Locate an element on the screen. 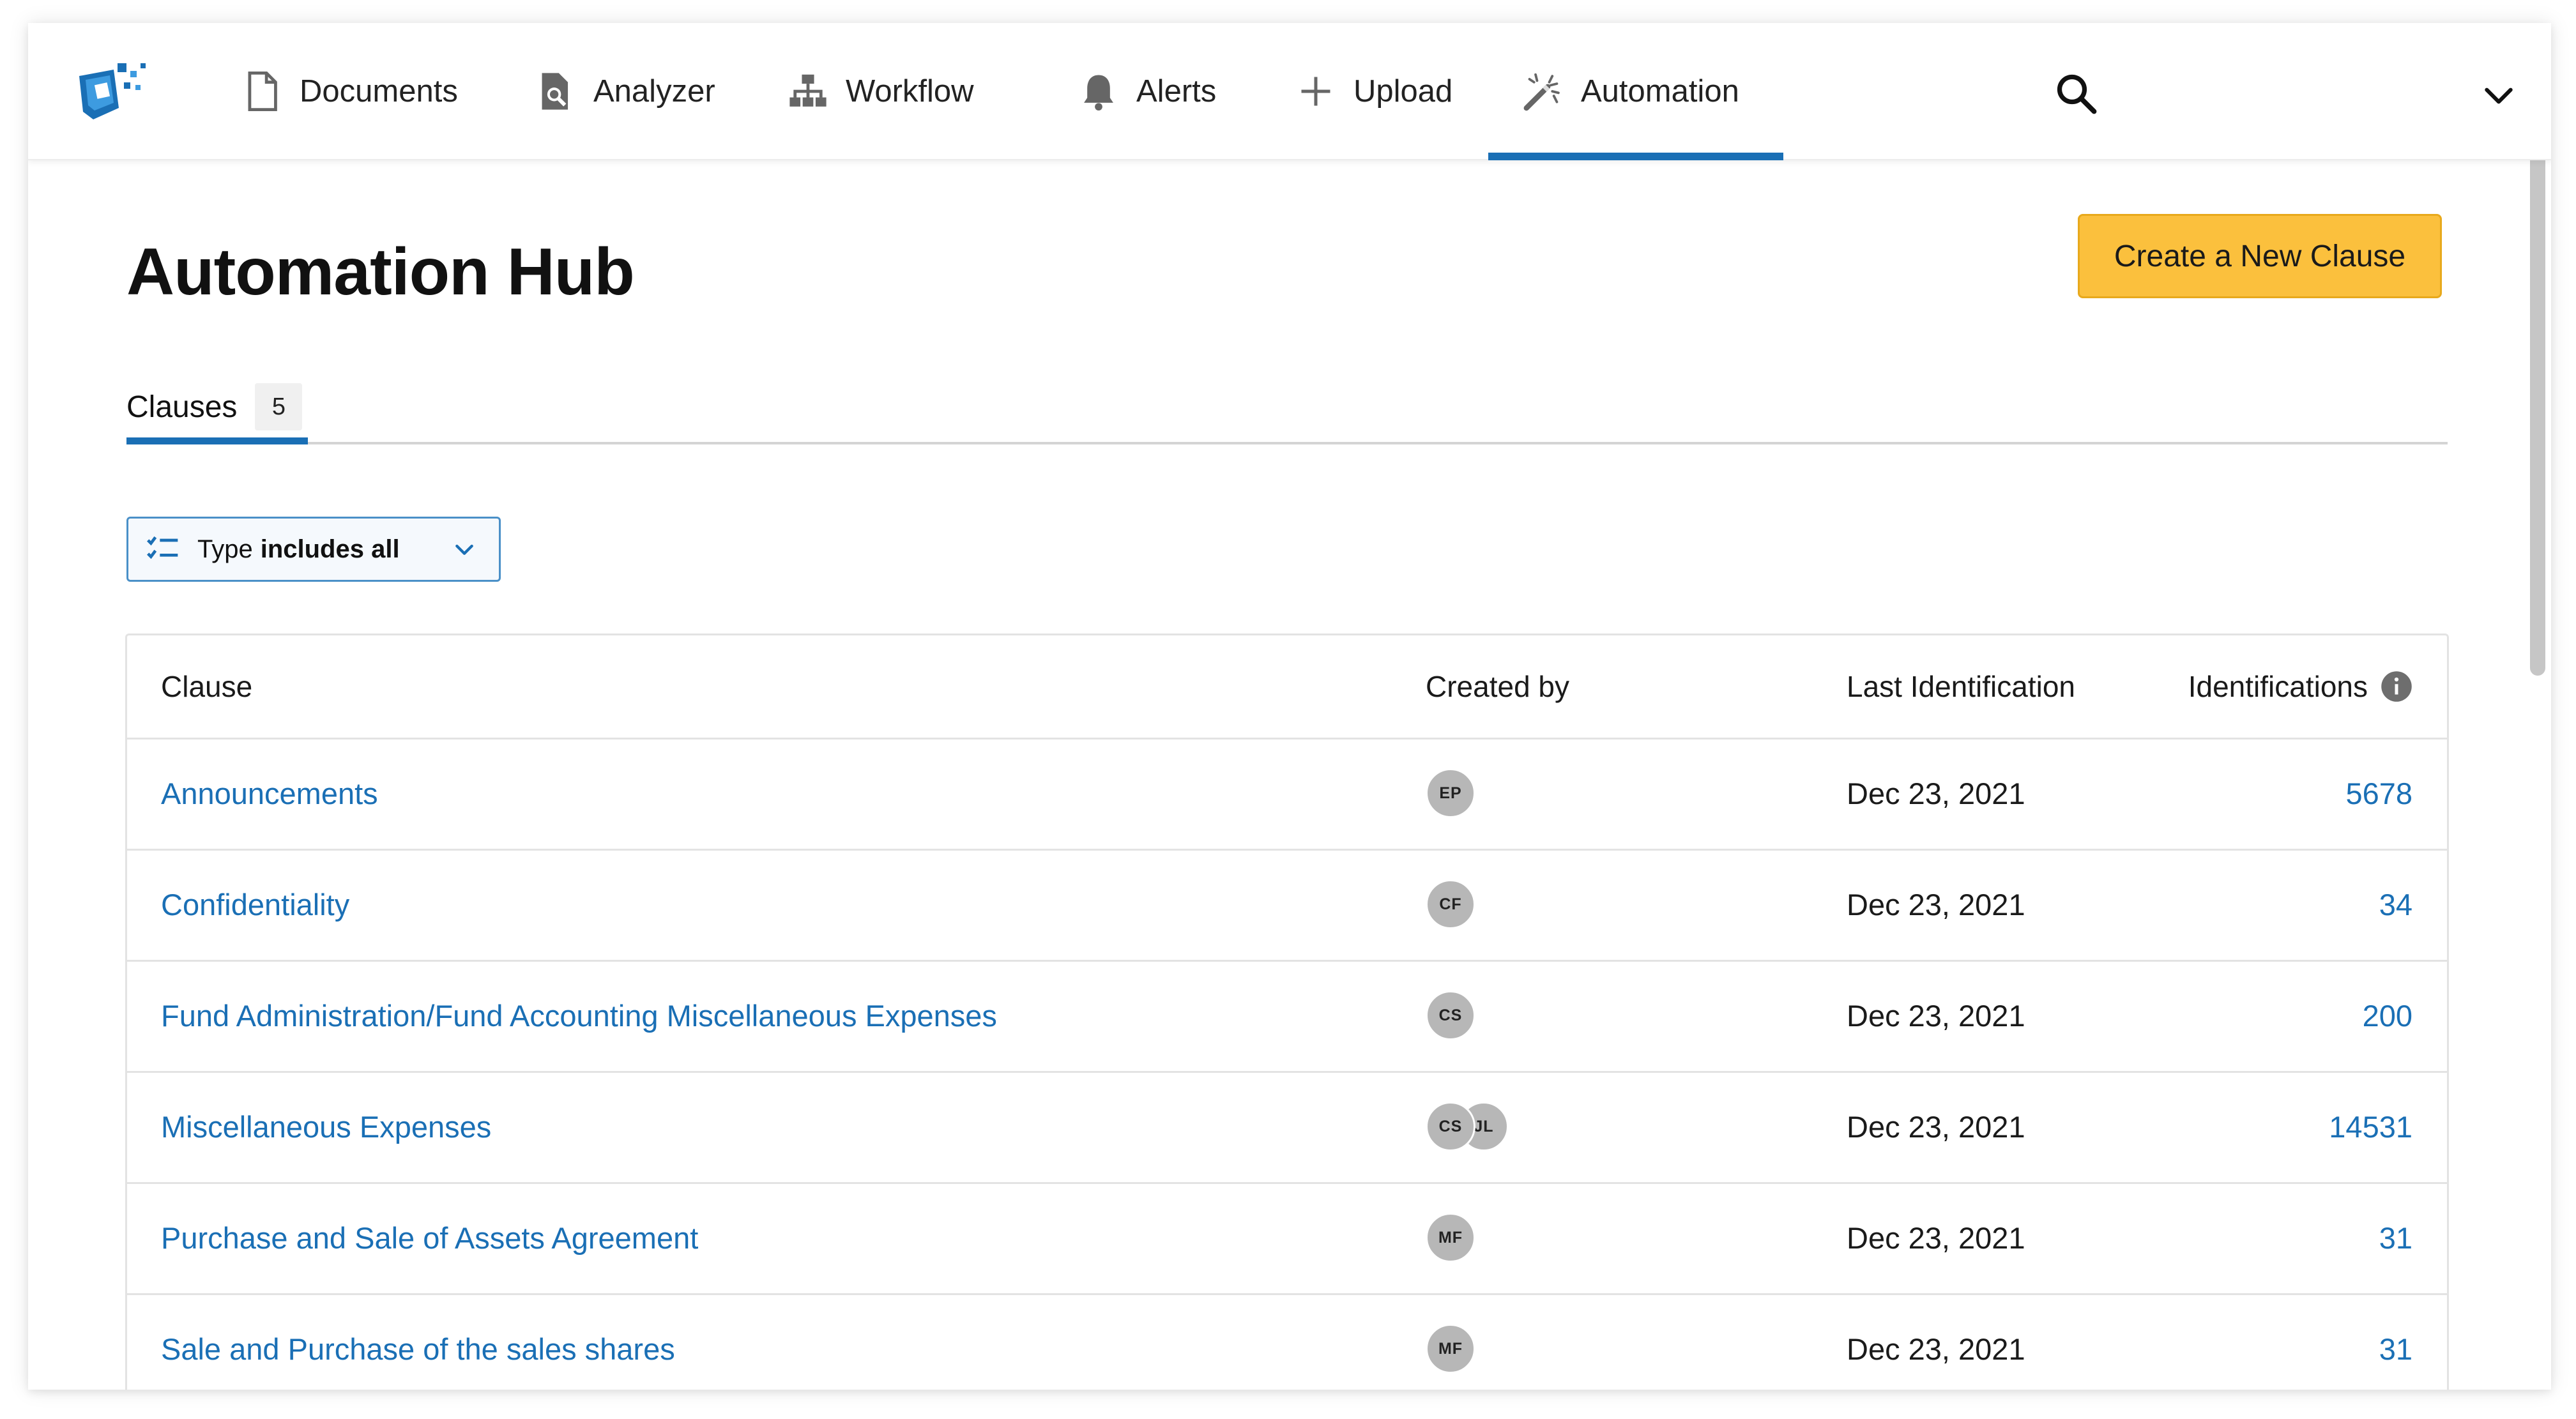  avatar: CF is located at coordinates (1450, 904).